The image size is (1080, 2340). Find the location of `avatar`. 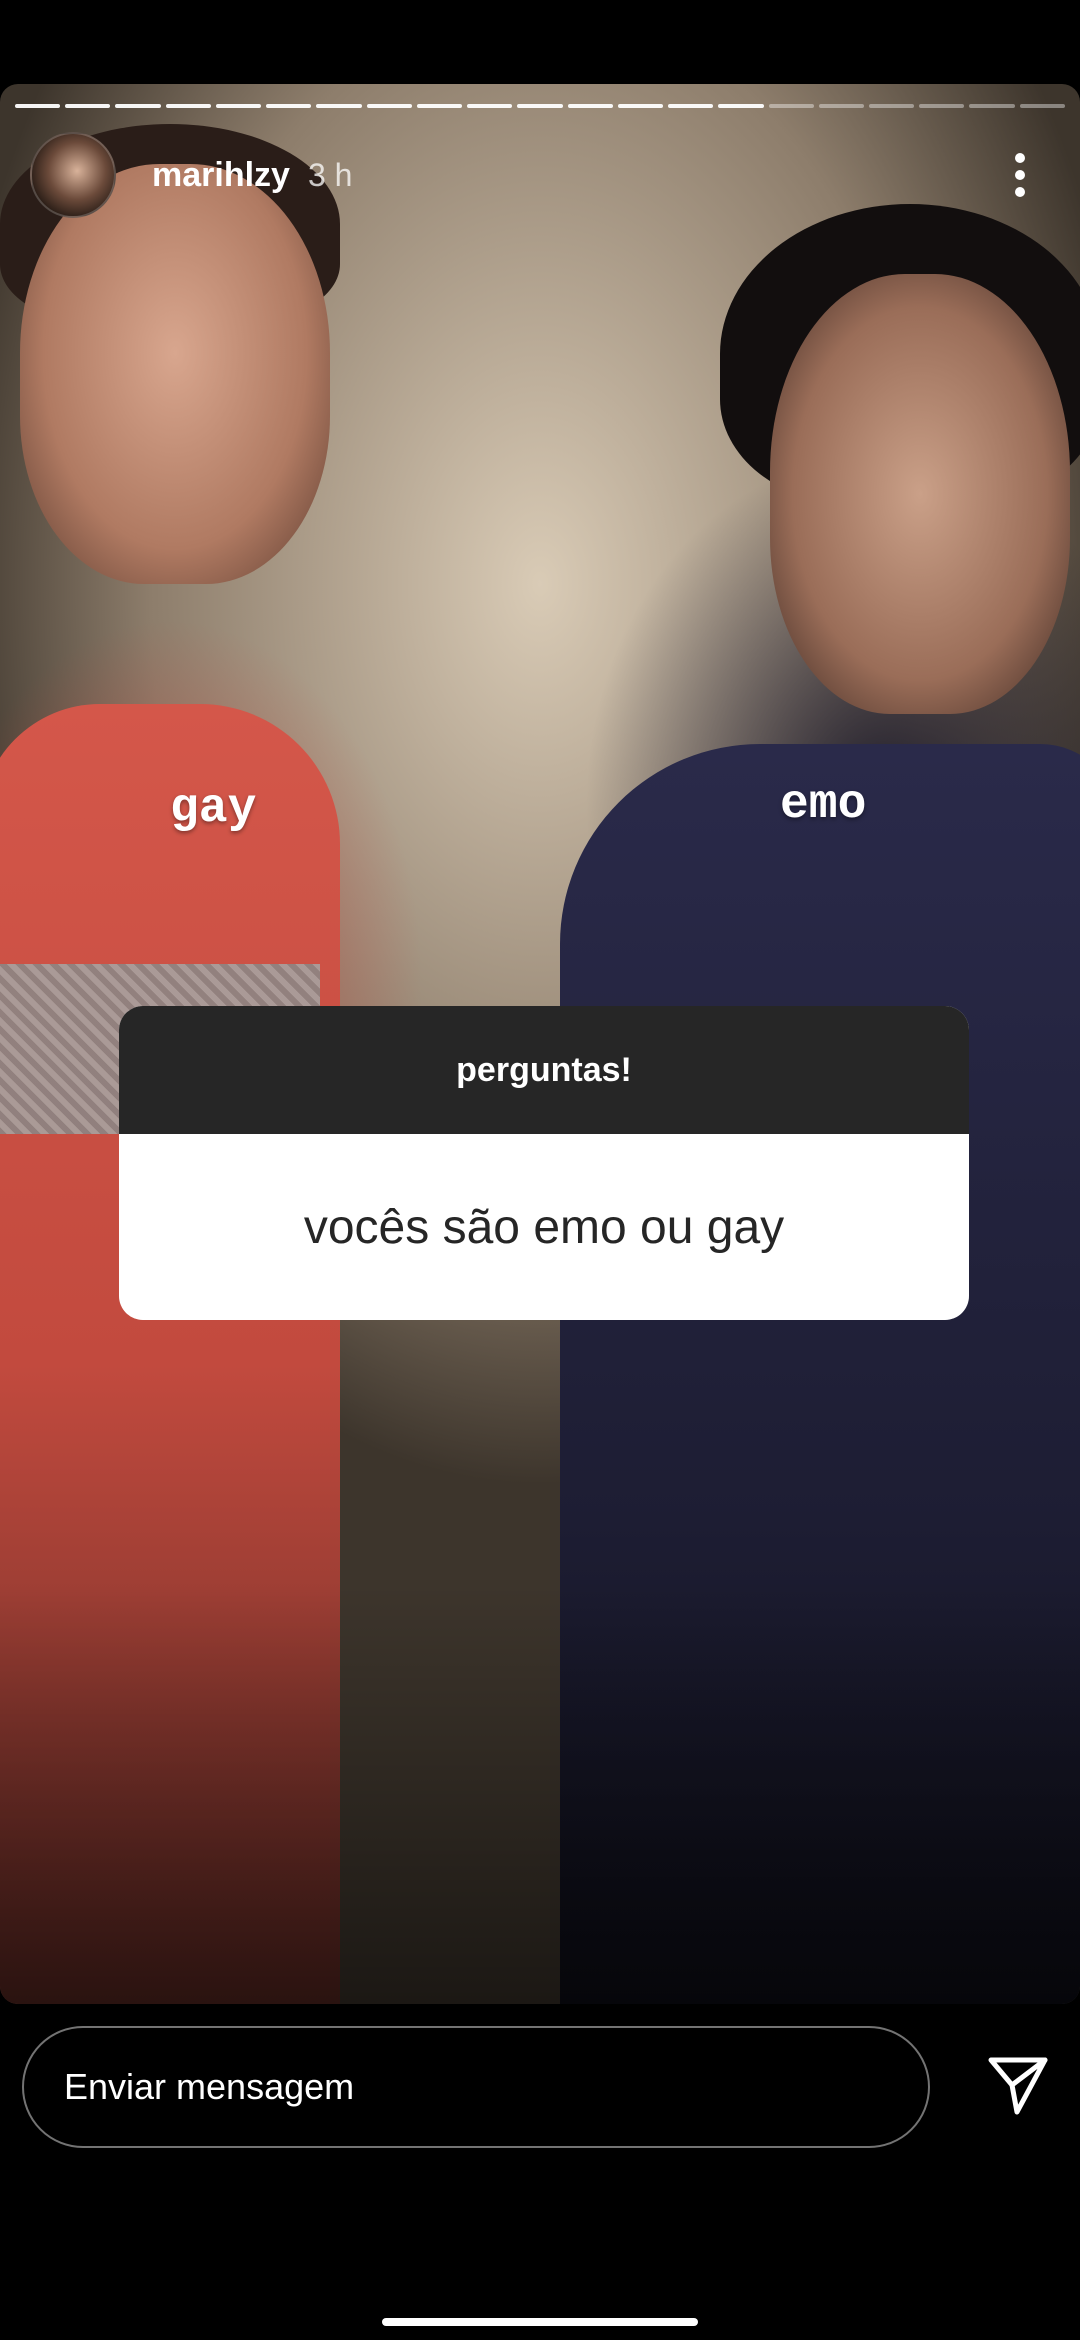

avatar is located at coordinates (73, 175).